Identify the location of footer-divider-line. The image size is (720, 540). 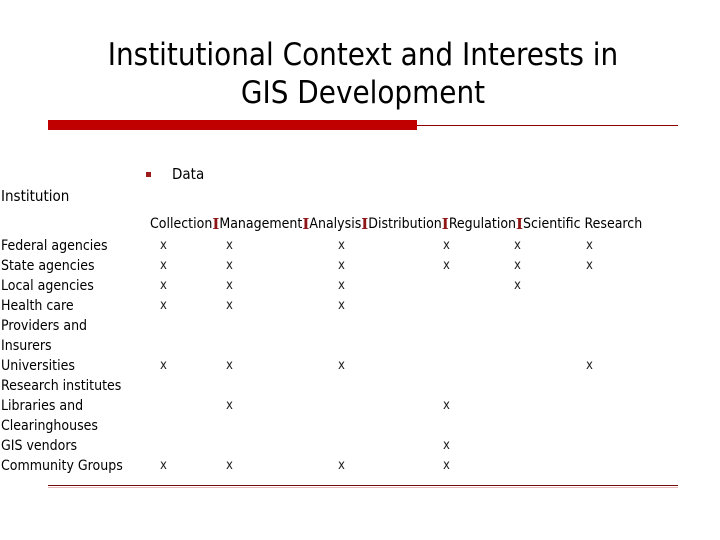
(363, 485).